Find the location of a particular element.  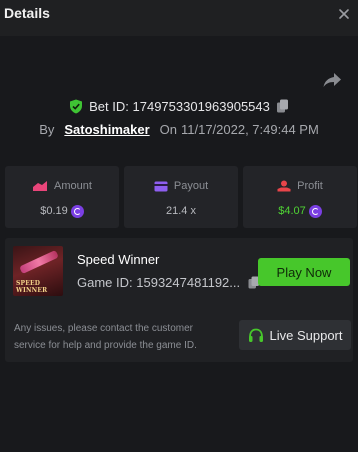

stat-label: Payout is located at coordinates (191, 186).